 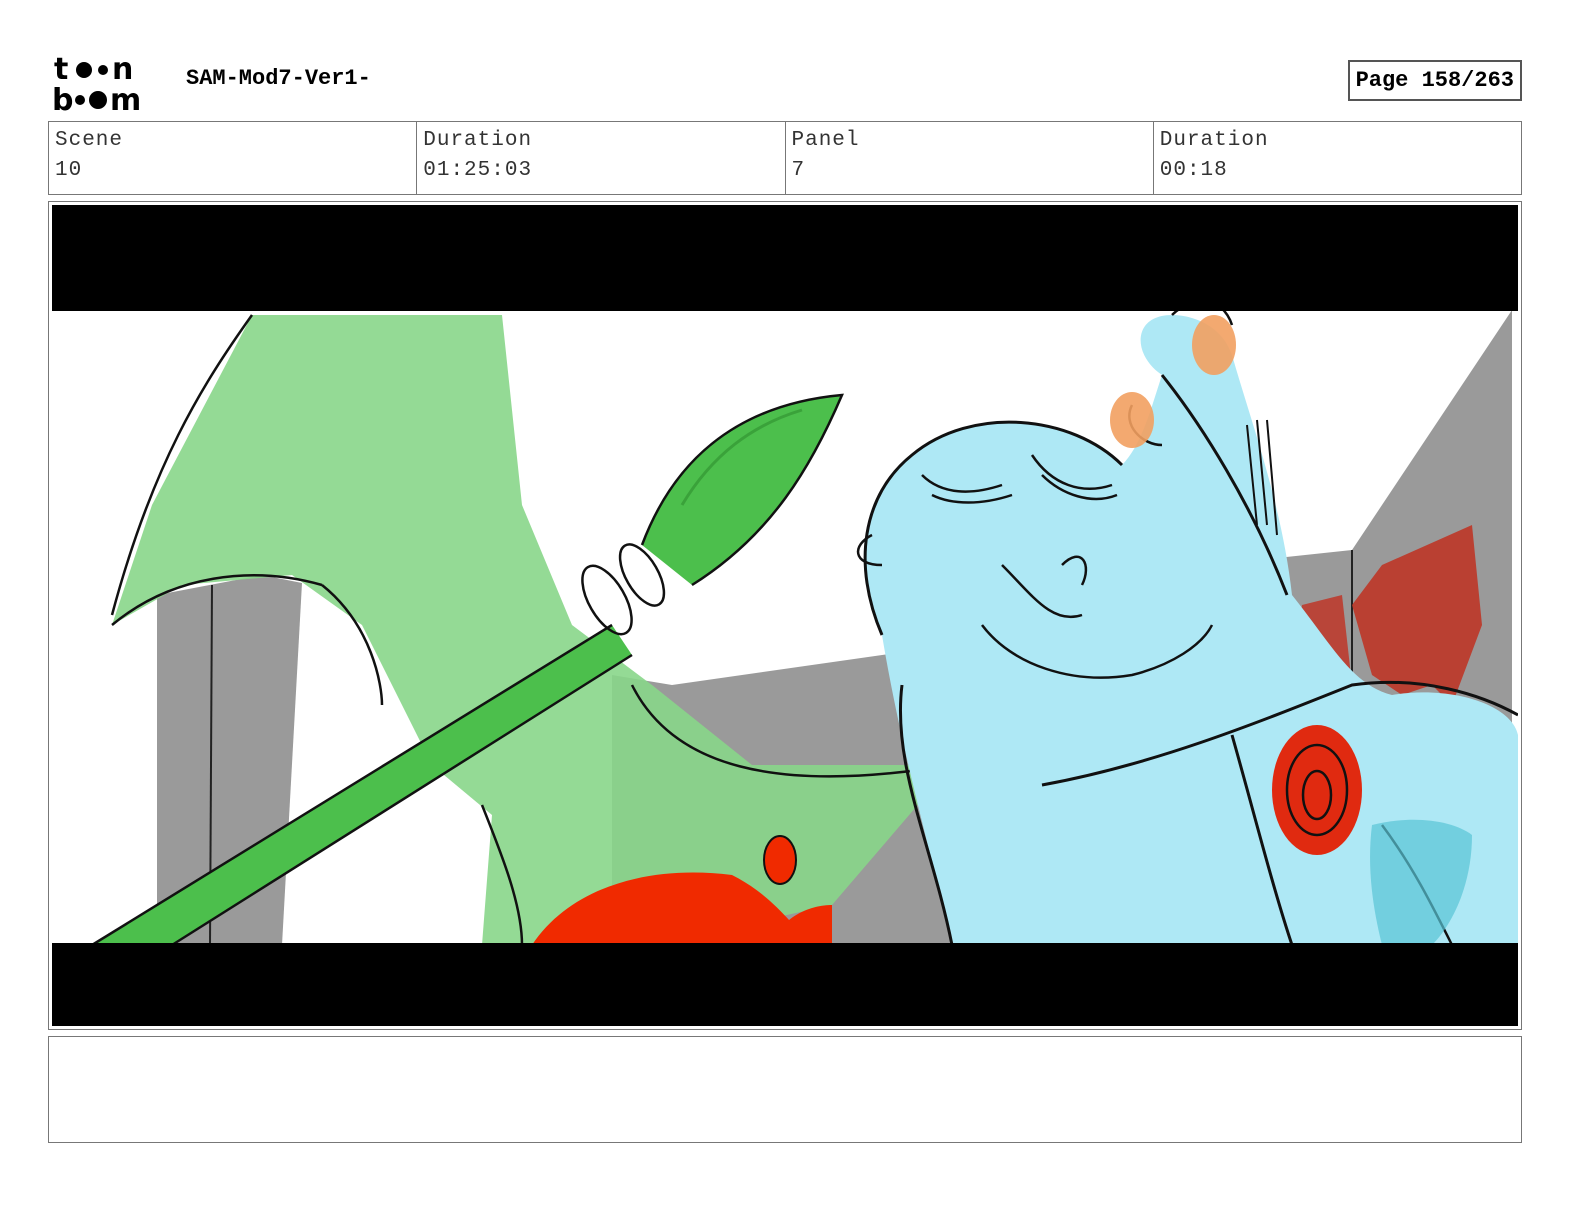 What do you see at coordinates (1214, 140) in the screenshot?
I see `panel-duration-label: Duration` at bounding box center [1214, 140].